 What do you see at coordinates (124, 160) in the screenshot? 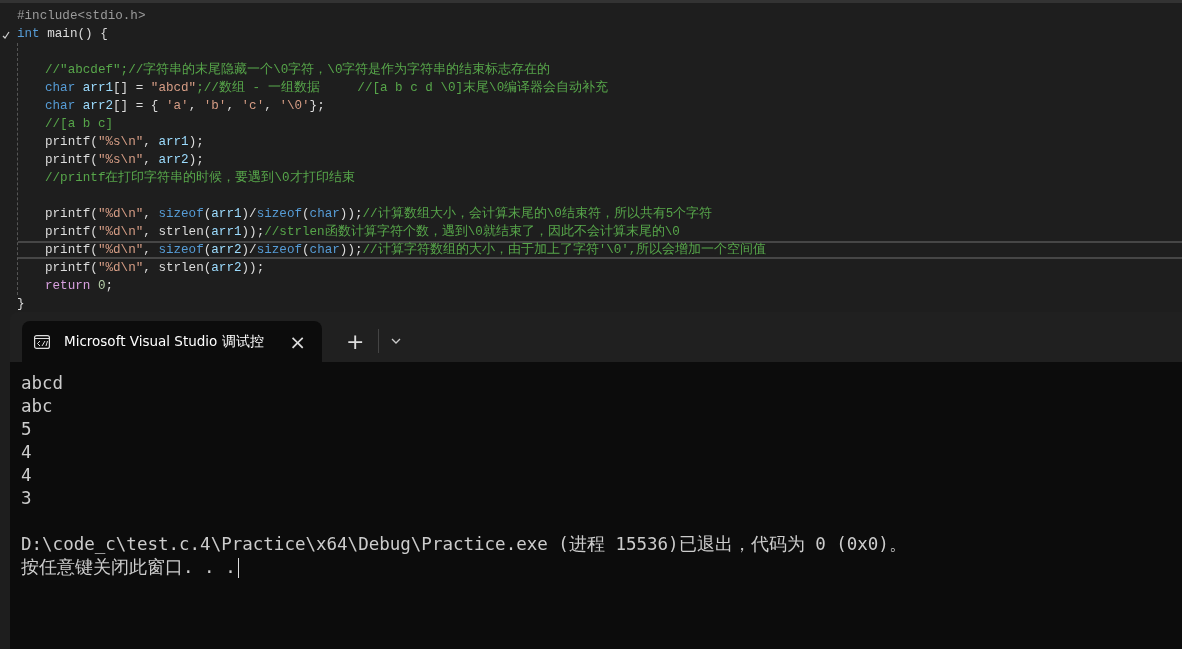
I see `code-line: printf("%s\n", arr2);` at bounding box center [124, 160].